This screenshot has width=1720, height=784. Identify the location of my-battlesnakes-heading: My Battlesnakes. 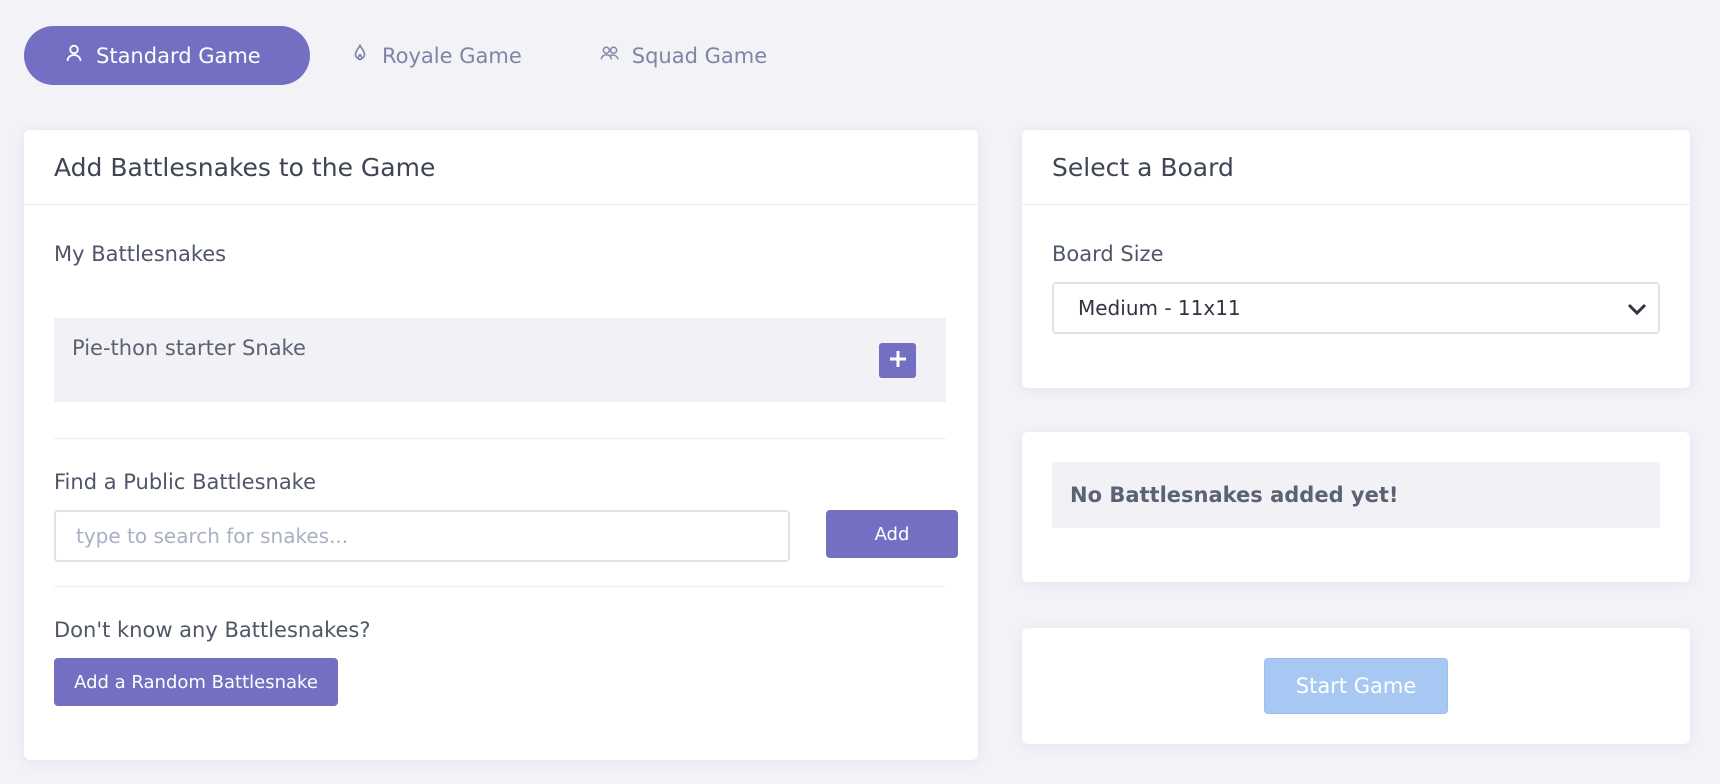
(140, 254).